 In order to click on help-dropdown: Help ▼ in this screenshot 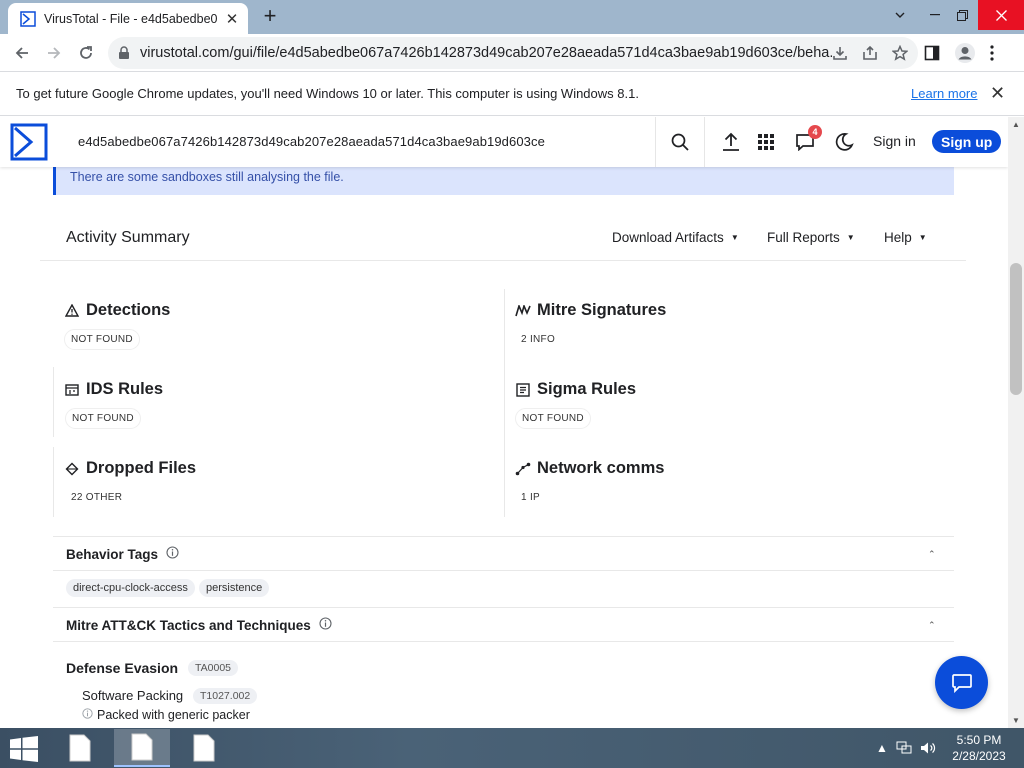, I will do `click(905, 237)`.